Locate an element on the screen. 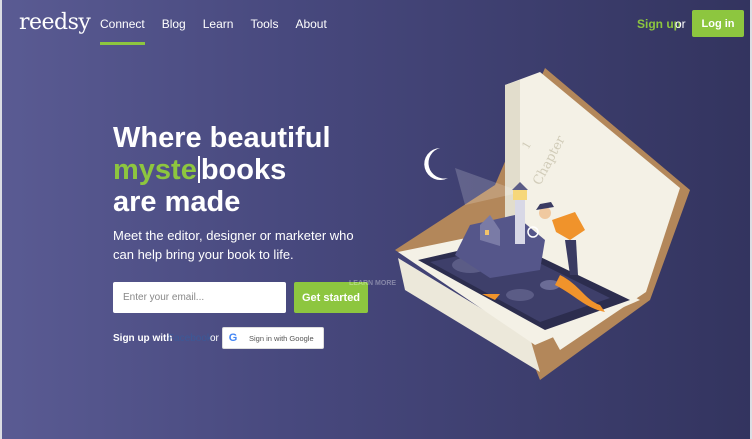 Image resolution: width=752 pixels, height=439 pixels. or-text: or is located at coordinates (680, 24).